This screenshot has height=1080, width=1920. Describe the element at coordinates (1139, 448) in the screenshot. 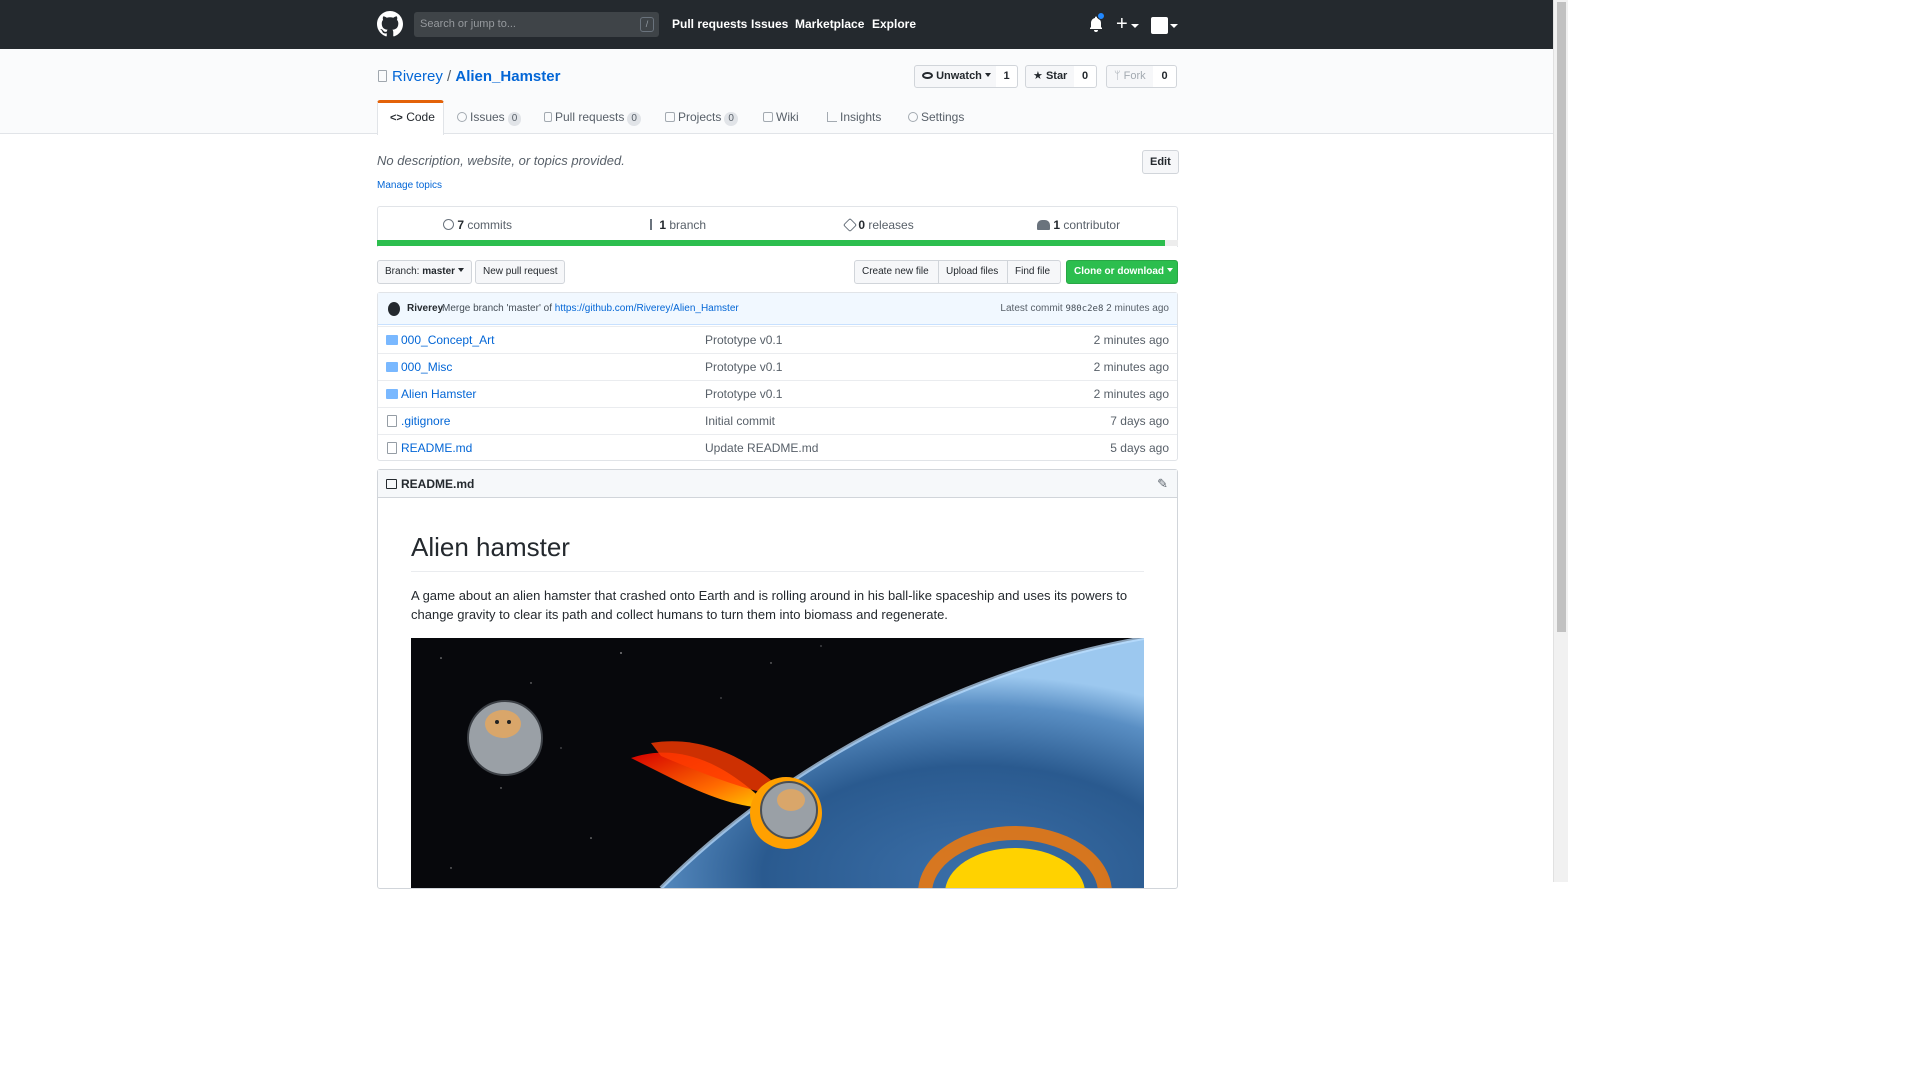

I see `file-age: 5 days ago` at that location.